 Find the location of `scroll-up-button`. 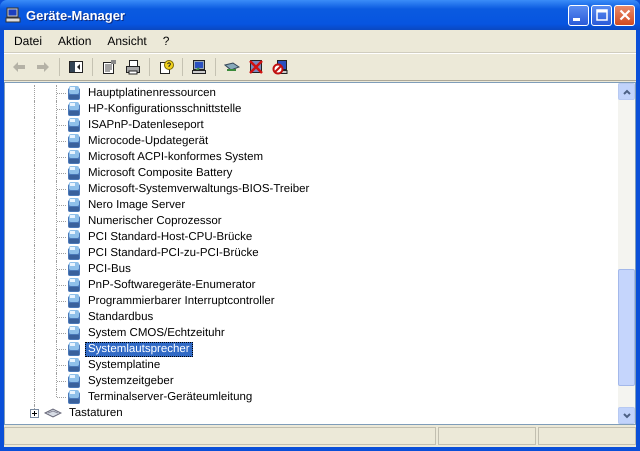

scroll-up-button is located at coordinates (626, 91).